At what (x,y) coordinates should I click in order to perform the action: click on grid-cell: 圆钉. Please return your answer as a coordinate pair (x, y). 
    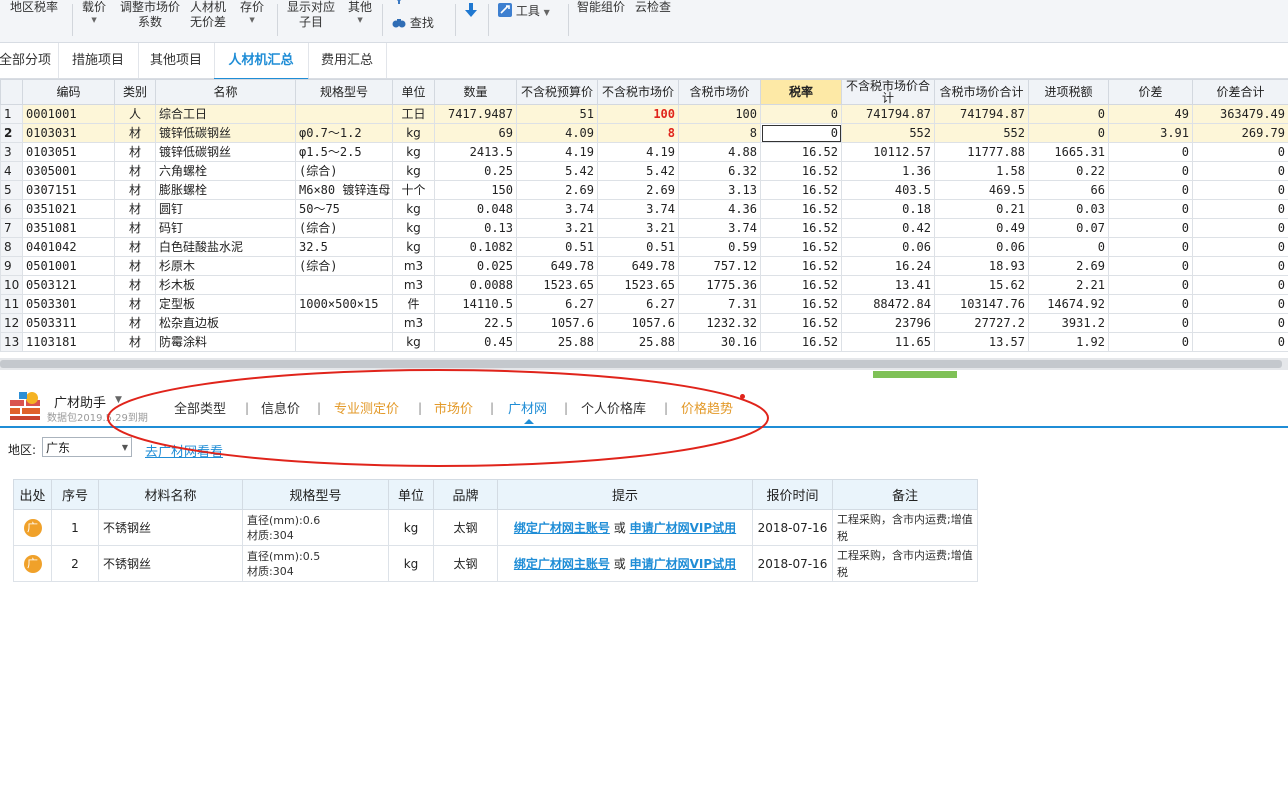
    Looking at the image, I should click on (225, 209).